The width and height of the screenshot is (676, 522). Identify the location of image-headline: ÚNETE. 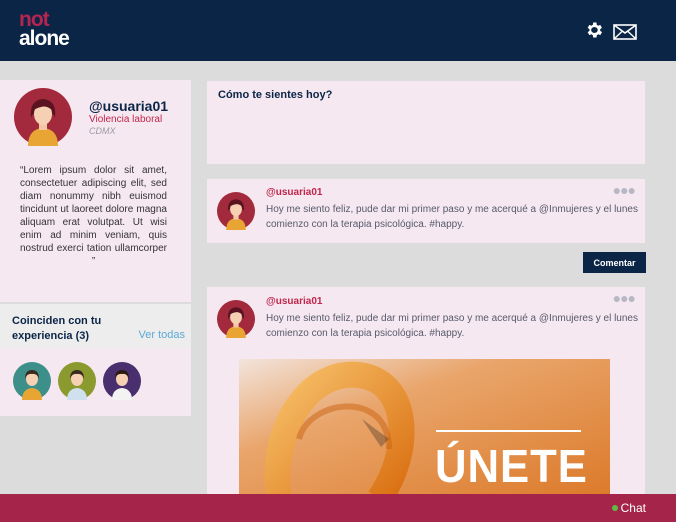
(511, 466).